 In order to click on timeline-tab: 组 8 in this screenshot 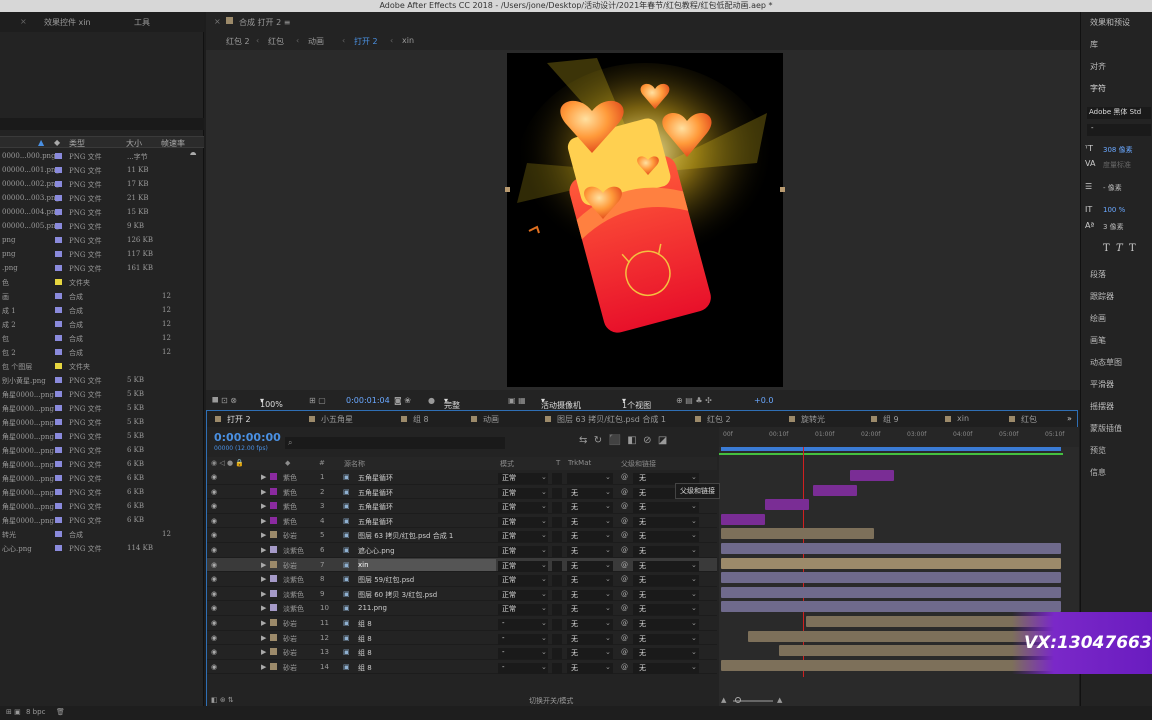, I will do `click(421, 419)`.